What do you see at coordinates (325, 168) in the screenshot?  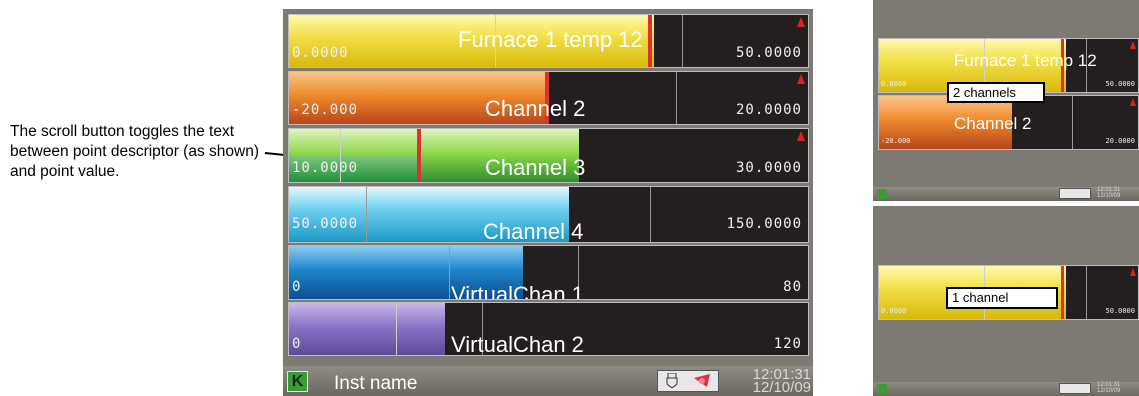 I see `scale-min: 10.0000` at bounding box center [325, 168].